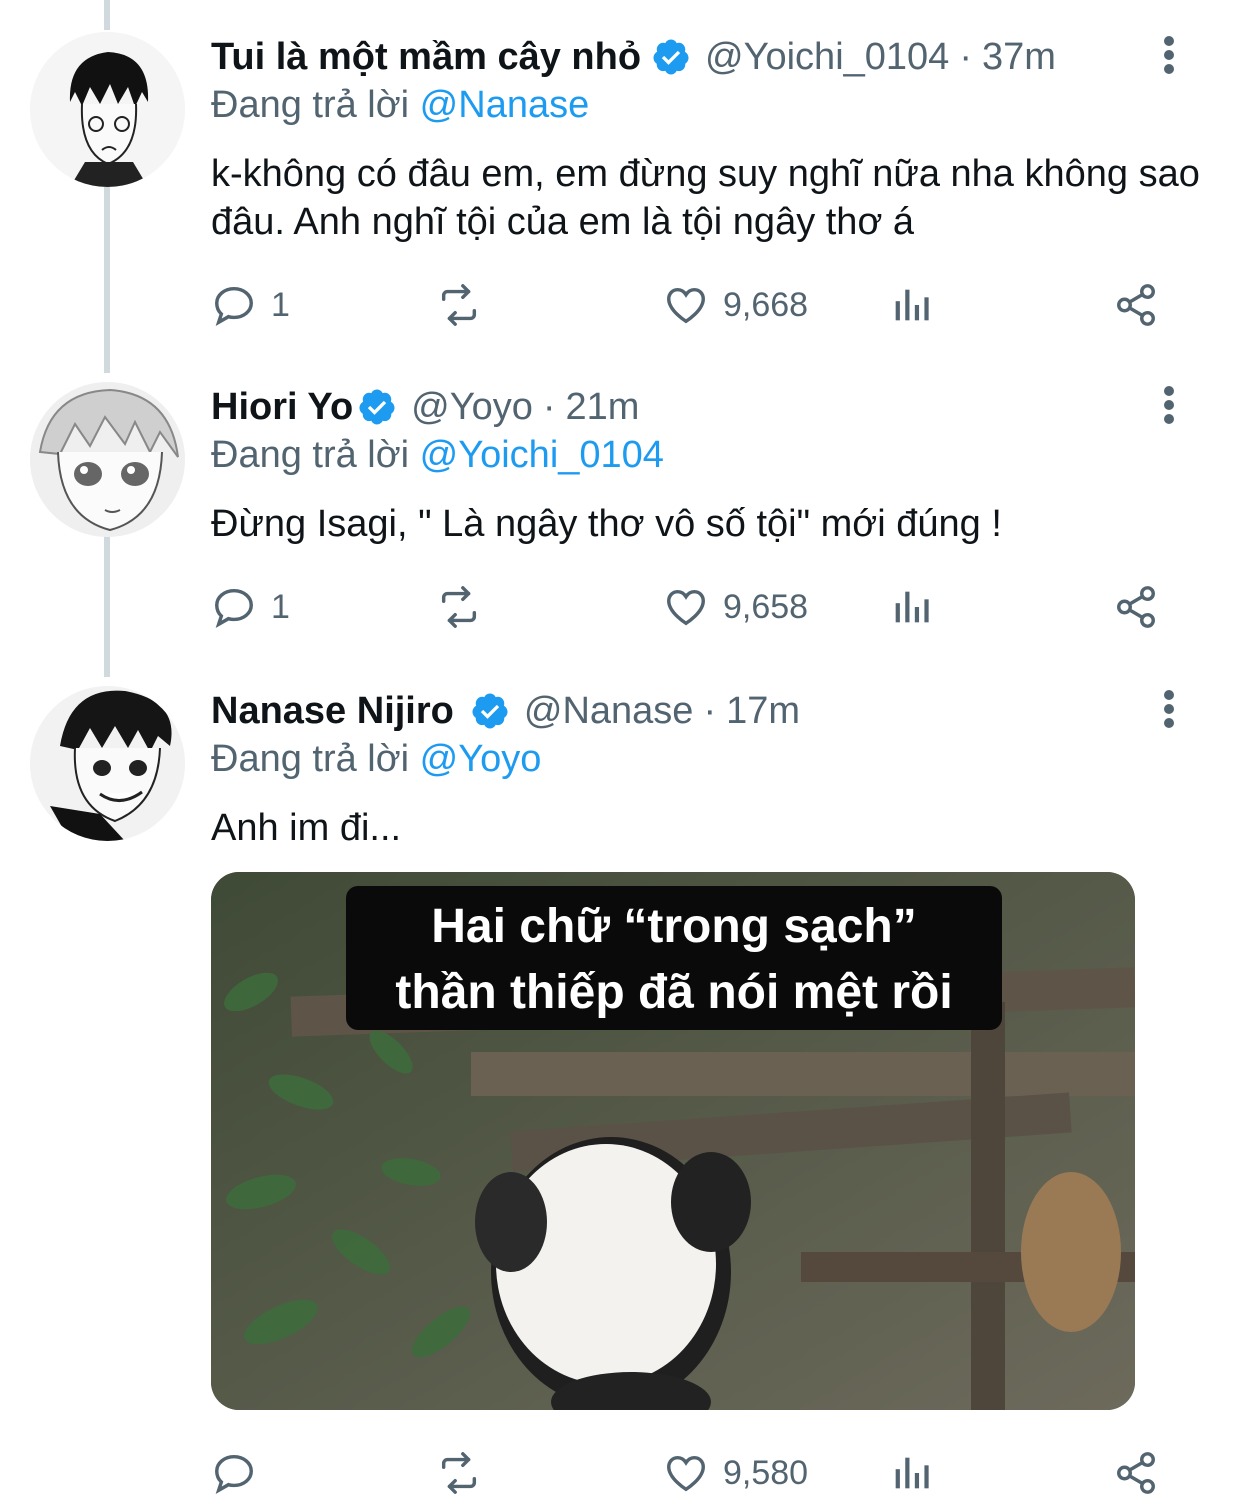 The width and height of the screenshot is (1234, 1512). I want to click on reply-context: Đang trả lời @Yoyo, so click(376, 759).